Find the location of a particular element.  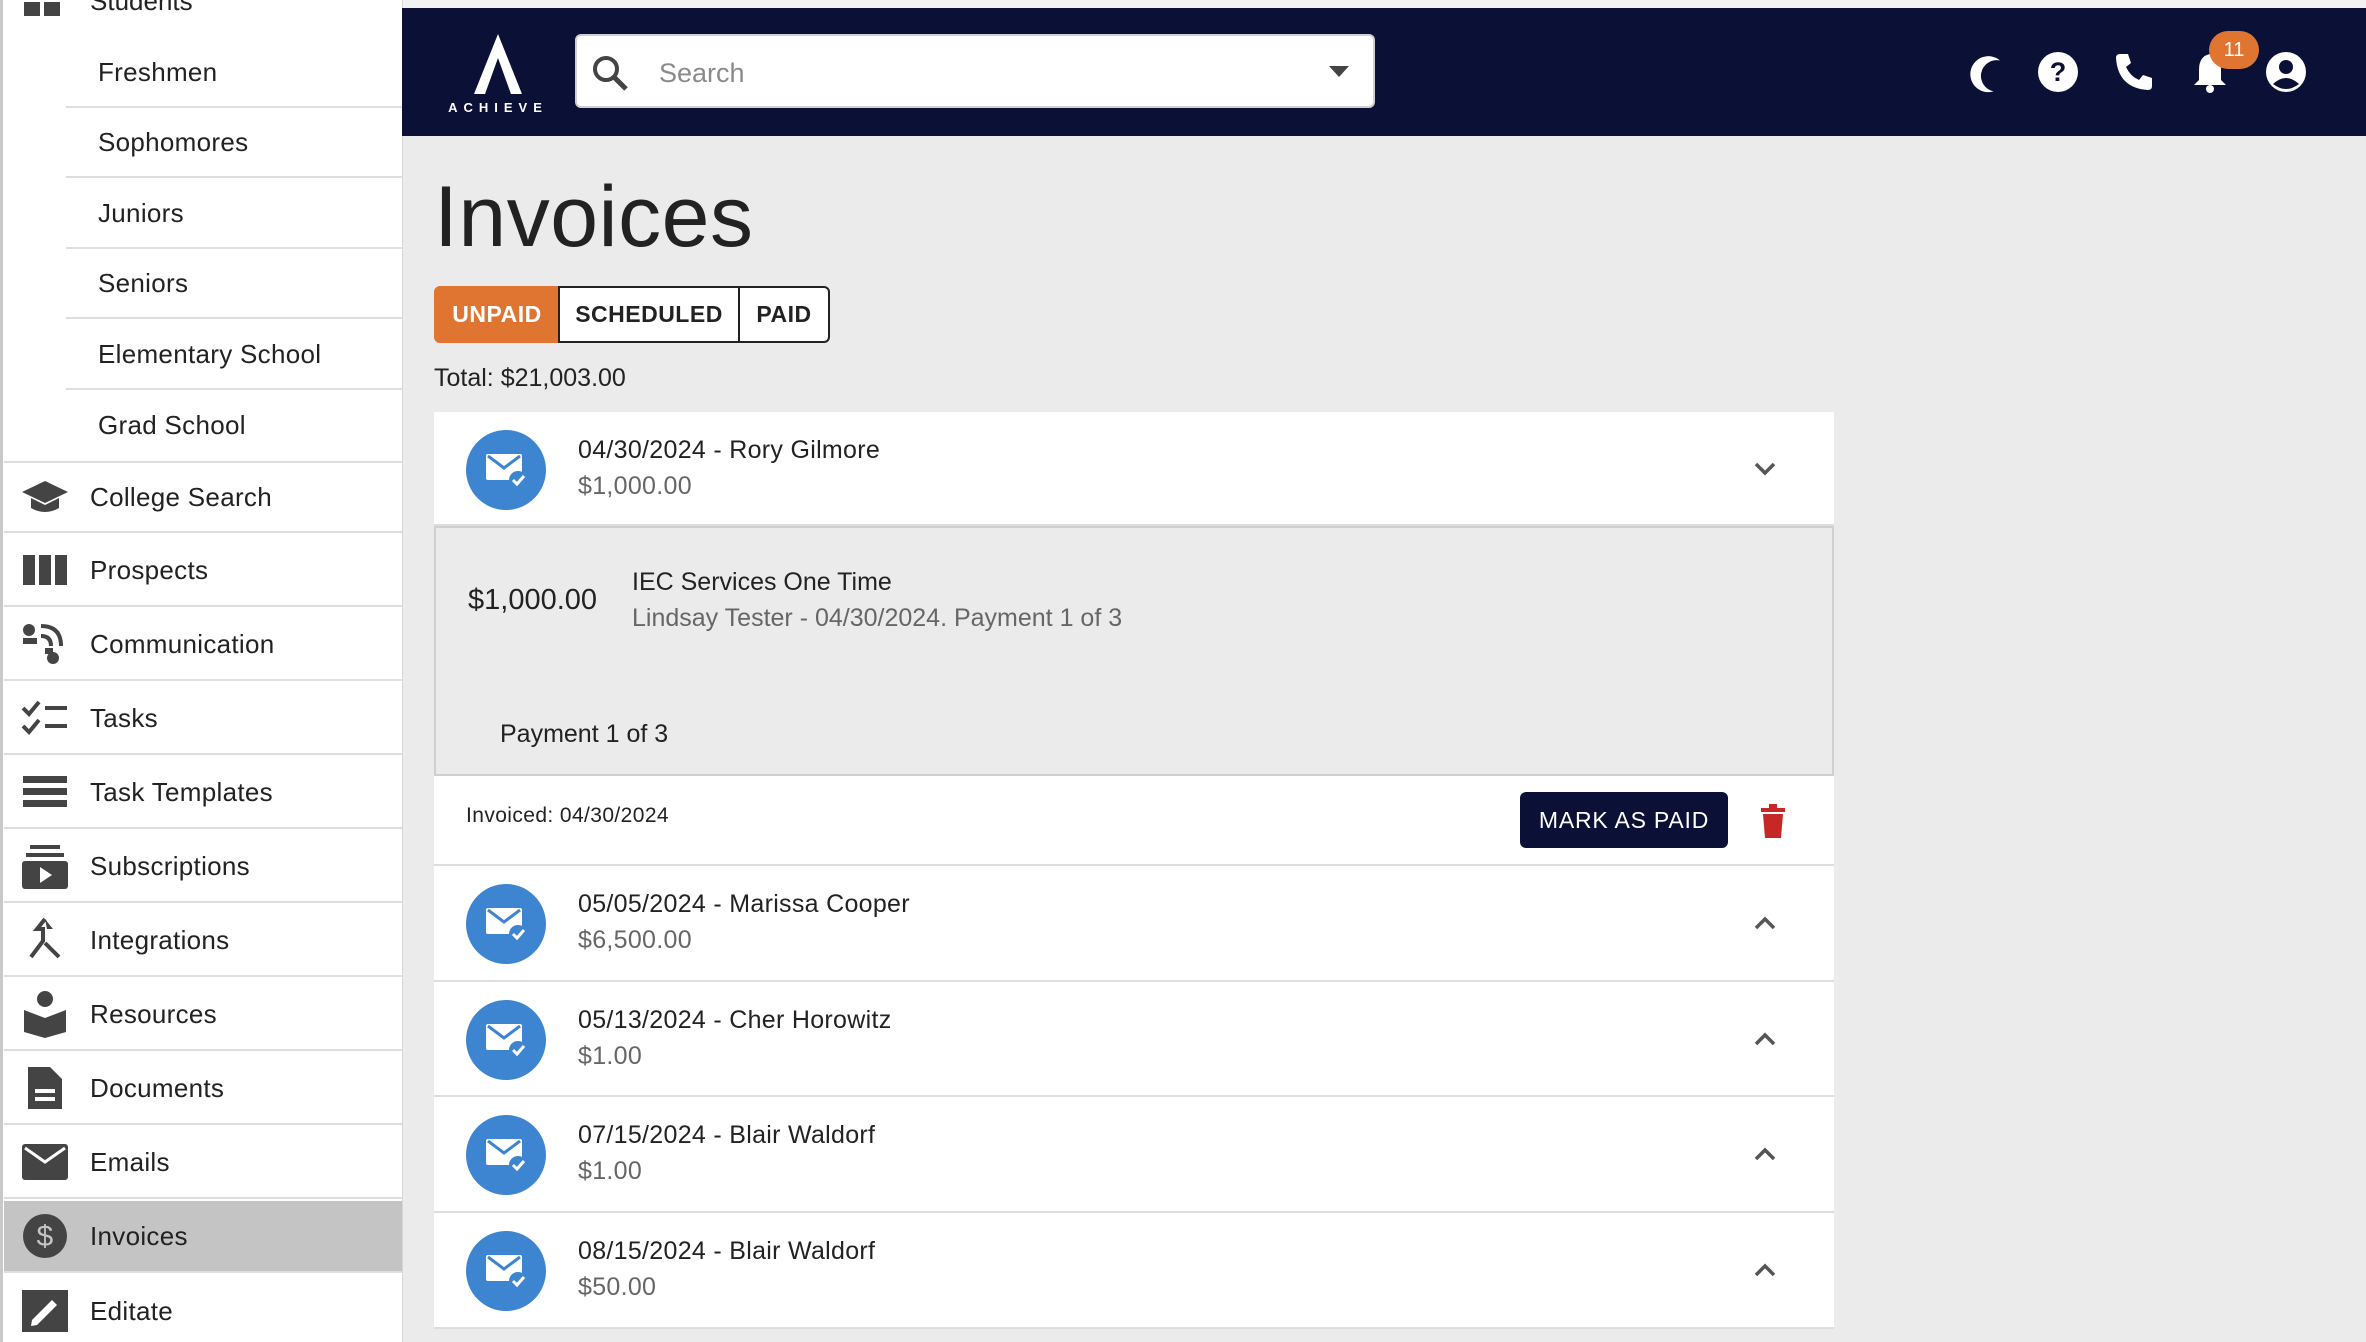

search-icon is located at coordinates (610, 73).